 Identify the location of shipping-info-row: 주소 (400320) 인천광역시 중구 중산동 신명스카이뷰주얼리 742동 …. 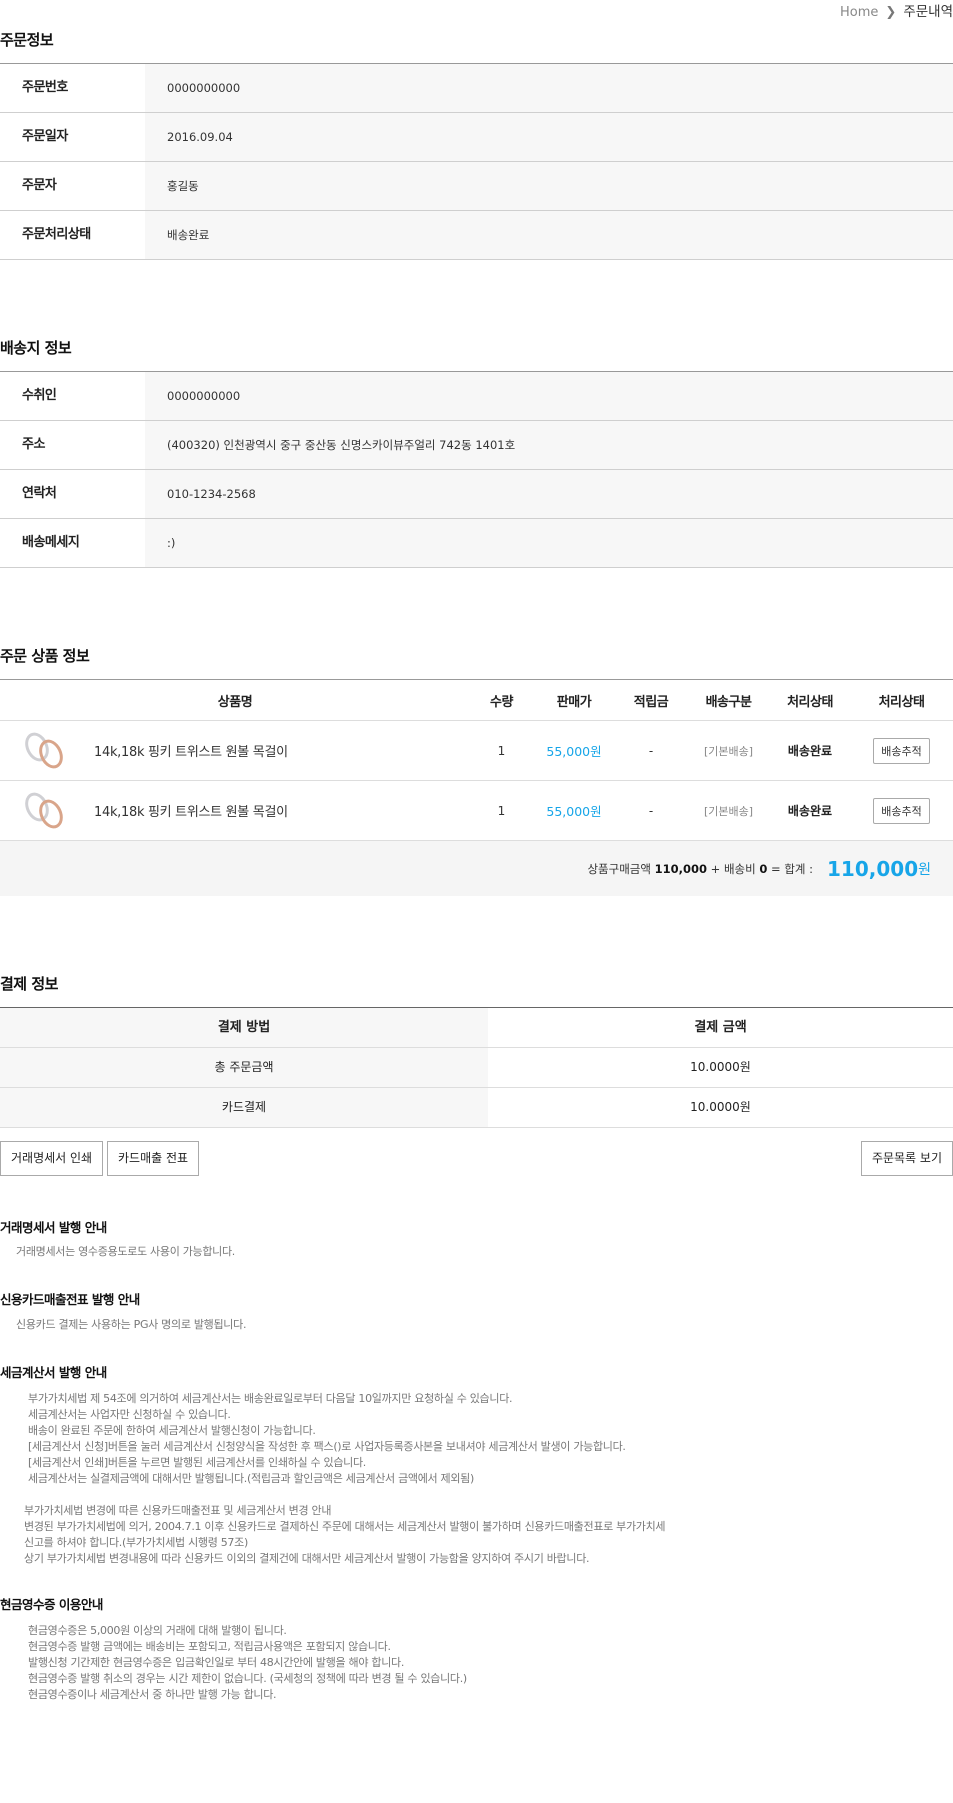
(476, 445).